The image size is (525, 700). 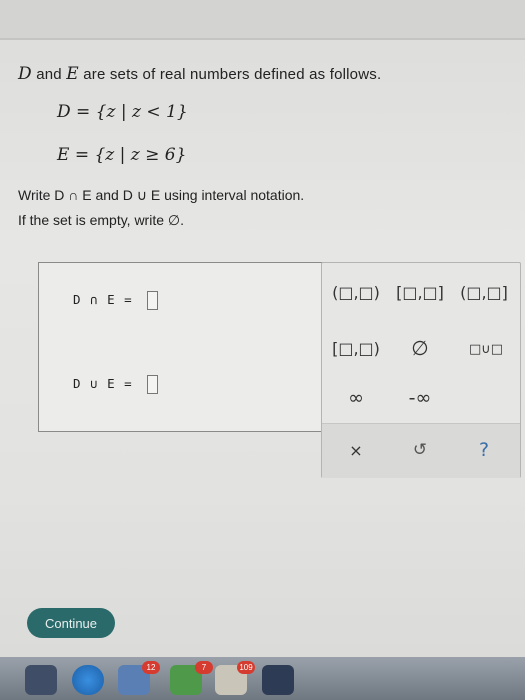 What do you see at coordinates (41, 680) in the screenshot?
I see `launcher-icon` at bounding box center [41, 680].